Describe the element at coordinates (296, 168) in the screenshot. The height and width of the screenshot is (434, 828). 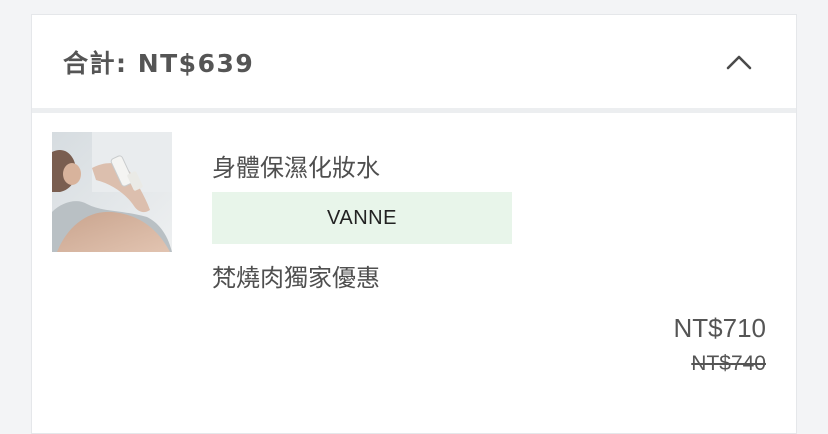
I see `product-name: 身體保濕化妝水` at that location.